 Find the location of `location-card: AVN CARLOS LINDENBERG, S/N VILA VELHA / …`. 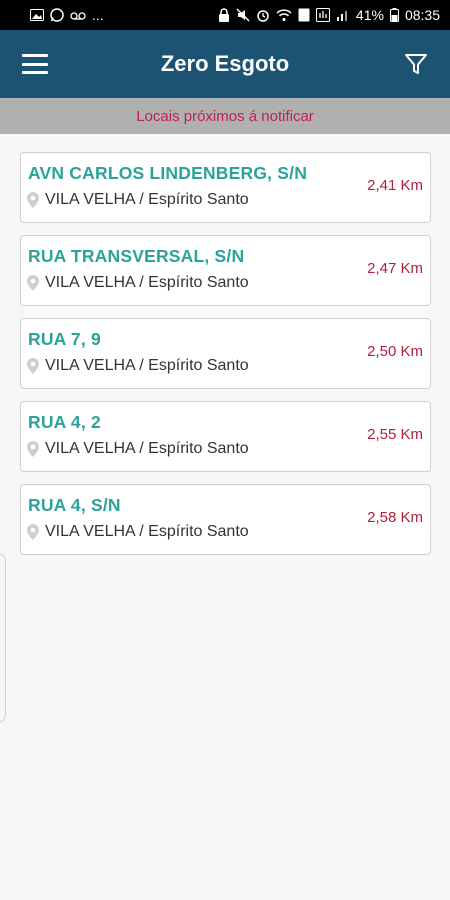

location-card: AVN CARLOS LINDENBERG, S/N VILA VELHA / … is located at coordinates (225, 187).